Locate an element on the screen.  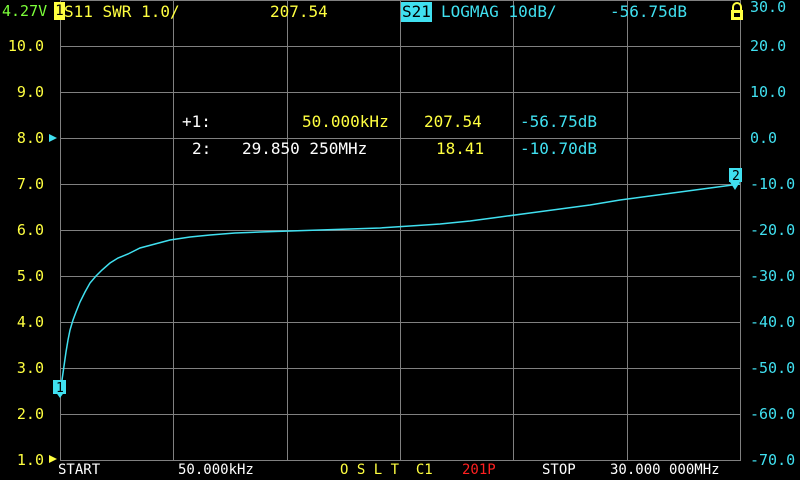
battery-voltage: 4.27V is located at coordinates (25, 11).